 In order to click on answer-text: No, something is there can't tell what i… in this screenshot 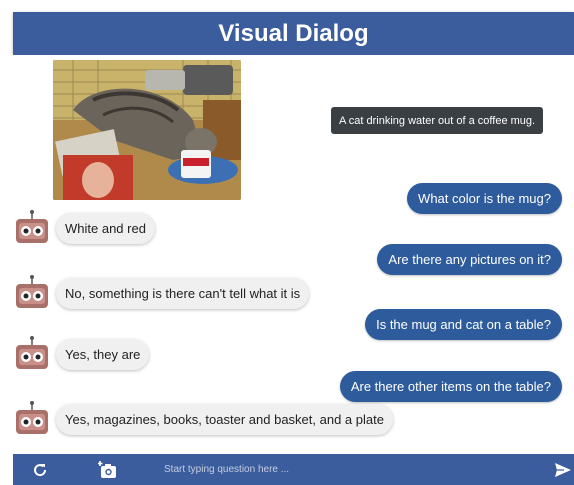, I will do `click(183, 293)`.